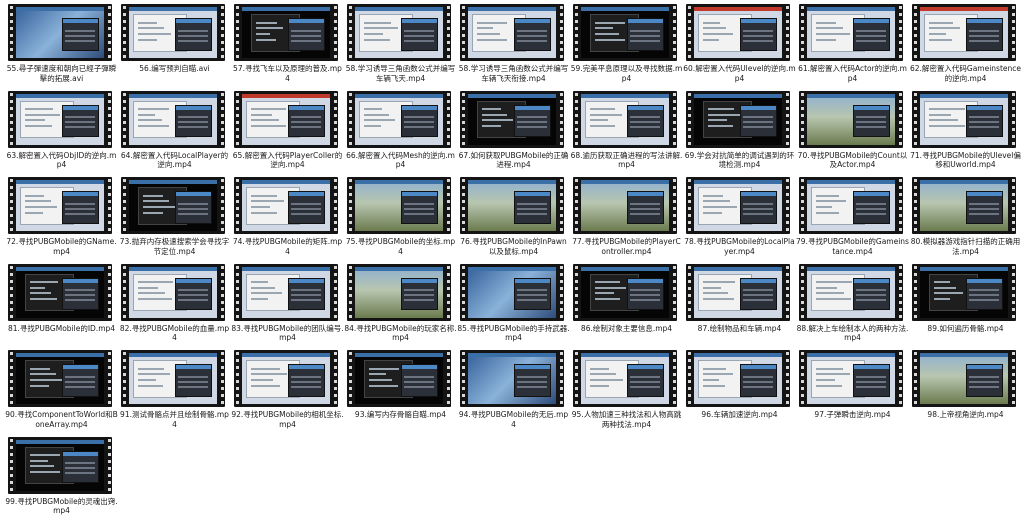  What do you see at coordinates (513, 305) in the screenshot?
I see `video-file-item: 85.寻找PUBGMobile的手持武器.mp4` at bounding box center [513, 305].